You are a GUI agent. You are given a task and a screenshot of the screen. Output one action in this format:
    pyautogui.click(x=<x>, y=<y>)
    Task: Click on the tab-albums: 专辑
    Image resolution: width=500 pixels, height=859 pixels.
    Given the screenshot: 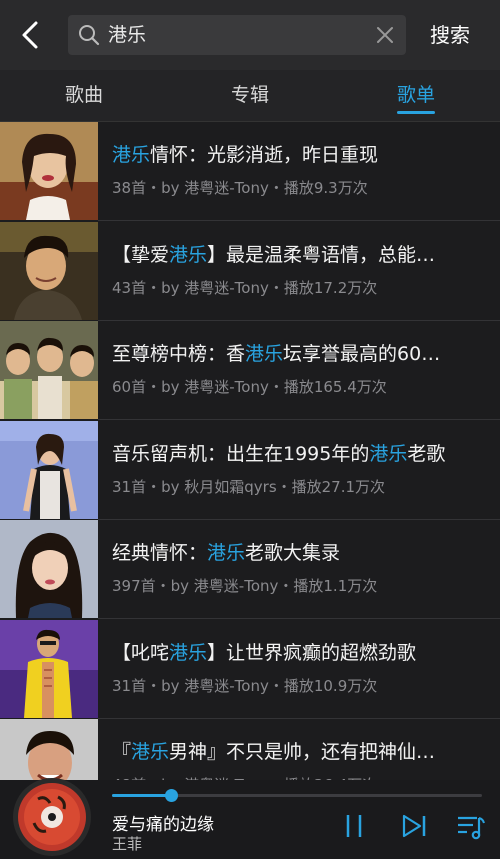 What is the action you would take?
    pyautogui.click(x=250, y=96)
    